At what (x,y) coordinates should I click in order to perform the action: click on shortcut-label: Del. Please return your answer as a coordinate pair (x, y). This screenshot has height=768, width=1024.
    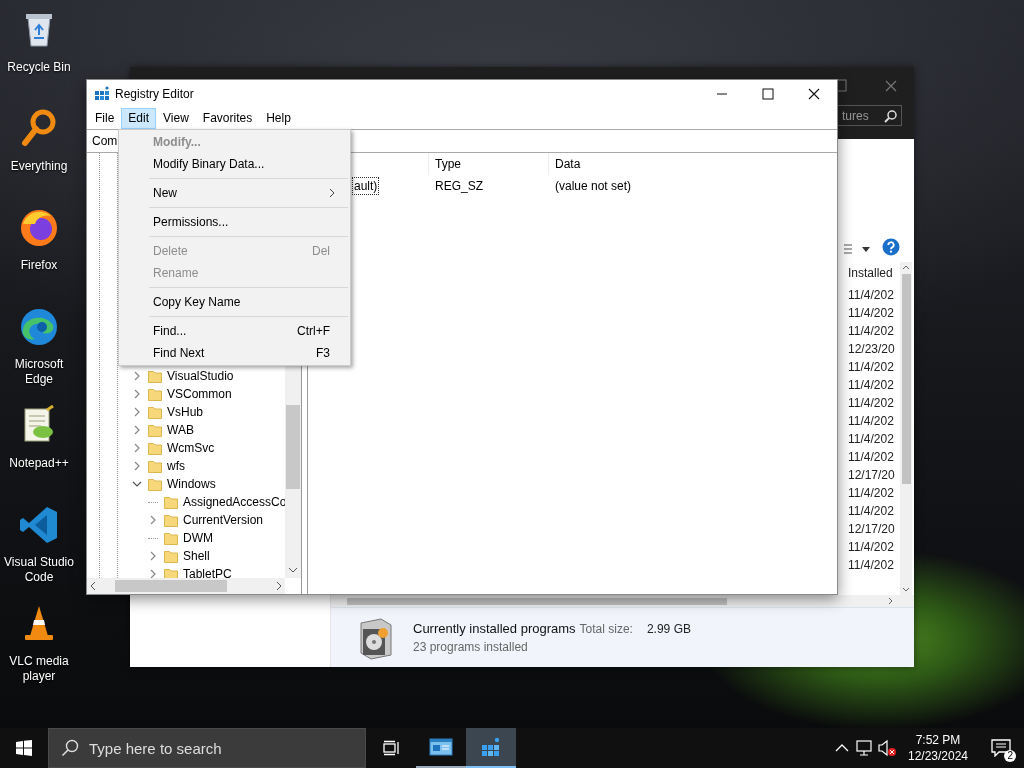
    Looking at the image, I should click on (321, 251).